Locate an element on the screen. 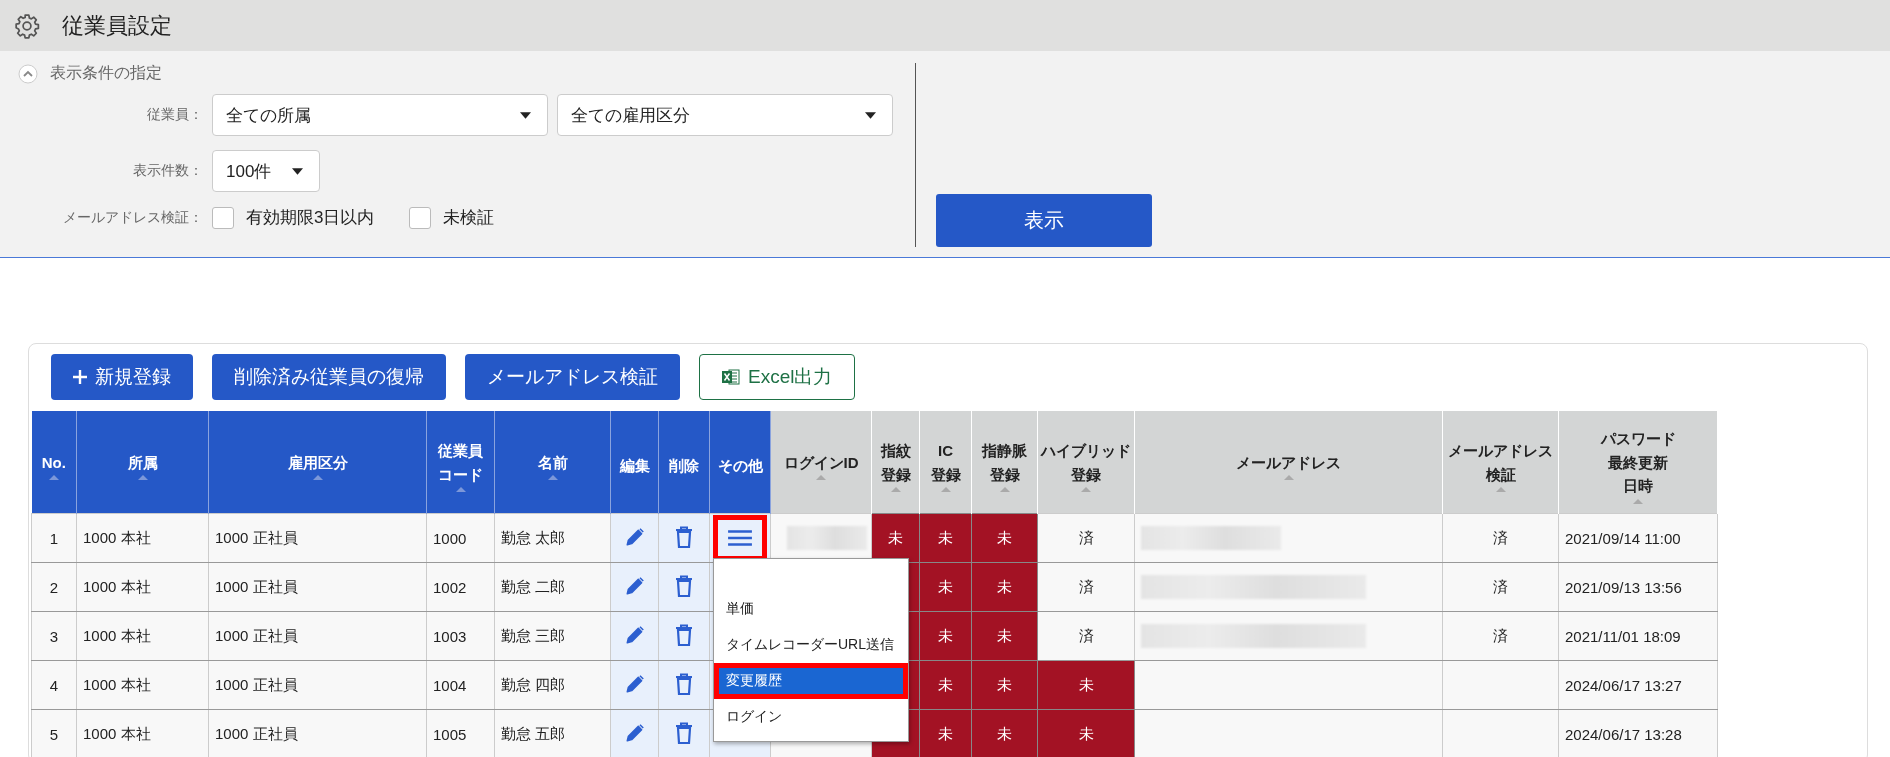 The height and width of the screenshot is (757, 1890). table-cell: 勤怠 太郎 is located at coordinates (552, 538).